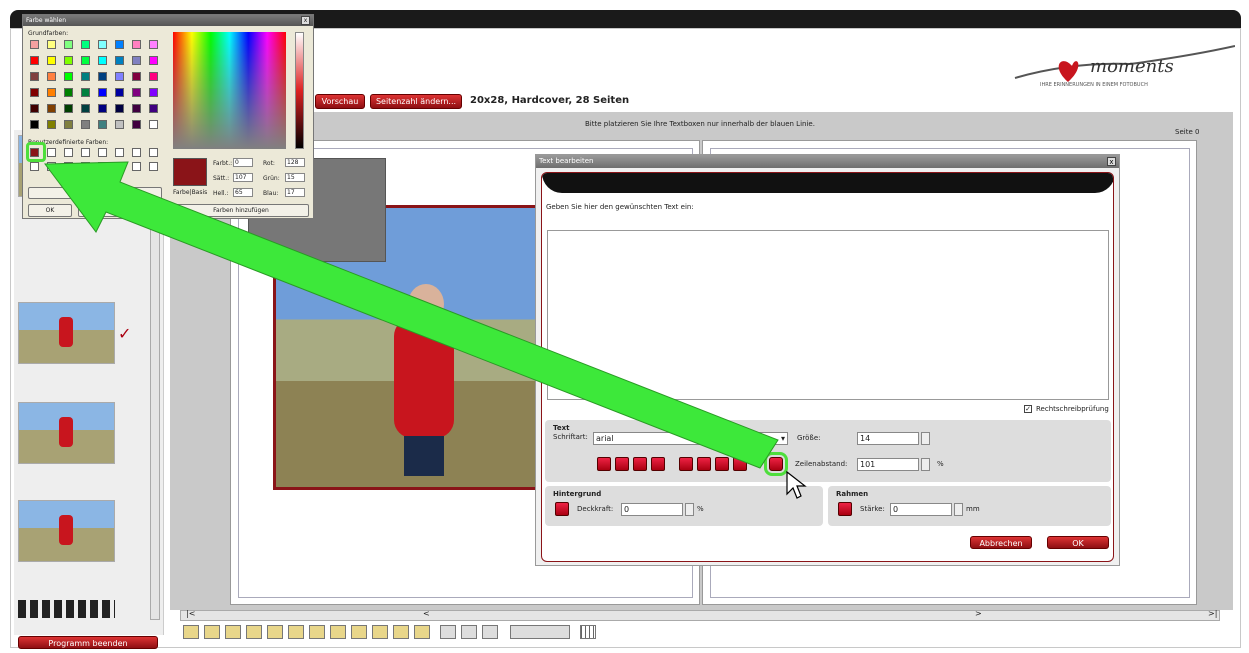 Image resolution: width=1249 pixels, height=653 pixels. What do you see at coordinates (888, 464) in the screenshot?
I see `line-spacing-input: 101` at bounding box center [888, 464].